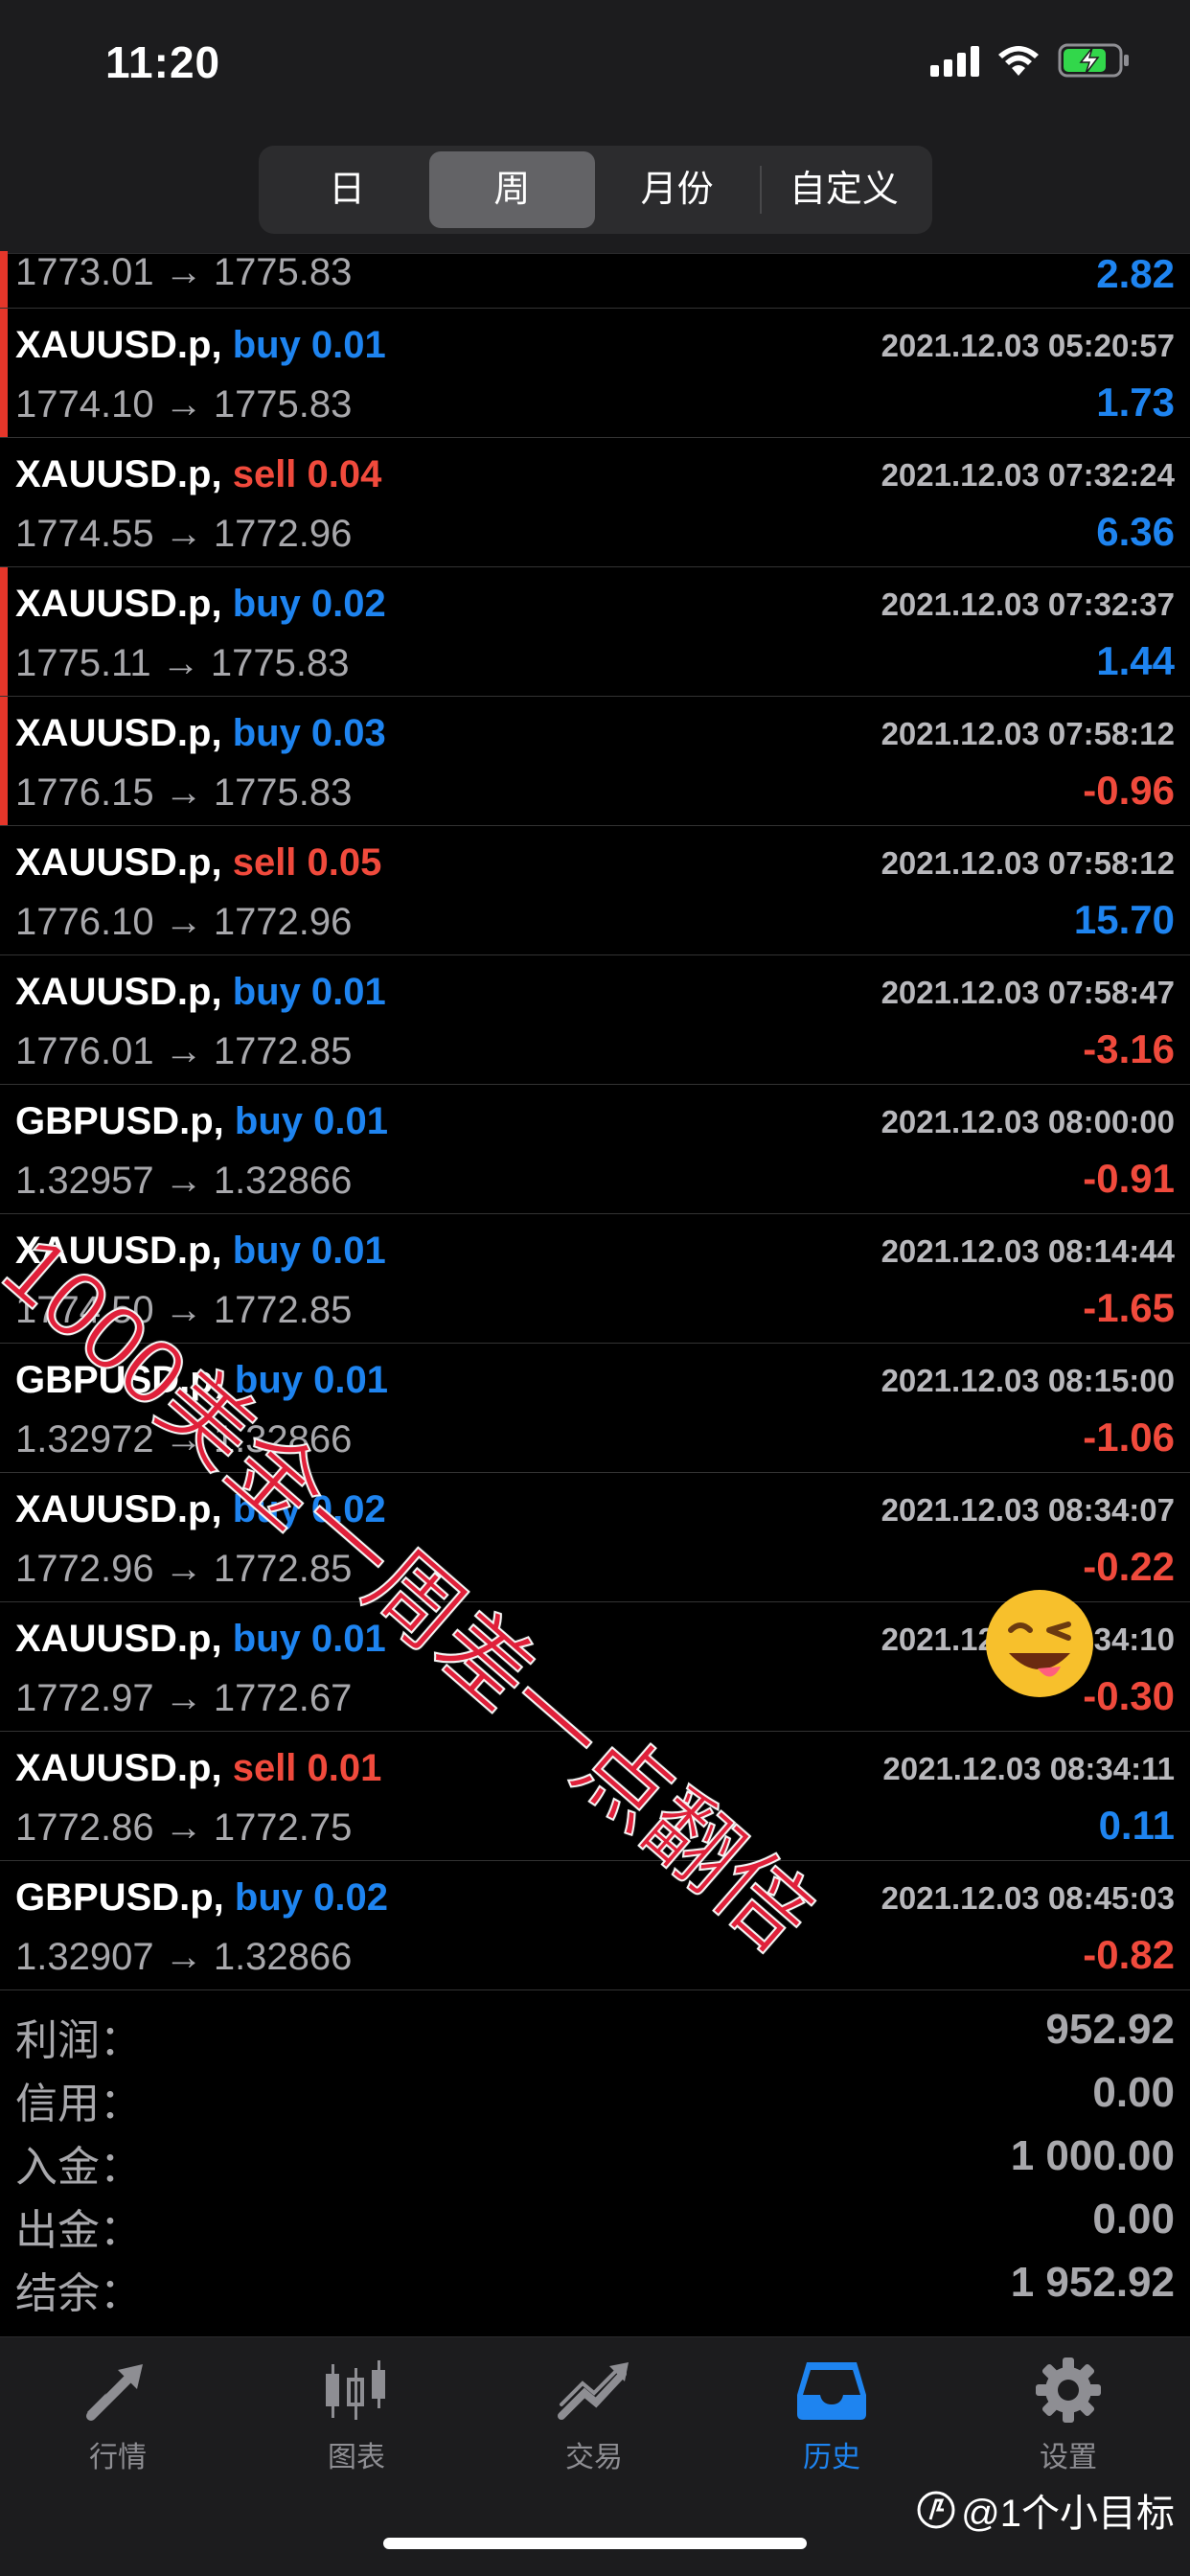 Image resolution: width=1190 pixels, height=2576 pixels. What do you see at coordinates (1136, 1825) in the screenshot?
I see `deal-profit: 0.11` at bounding box center [1136, 1825].